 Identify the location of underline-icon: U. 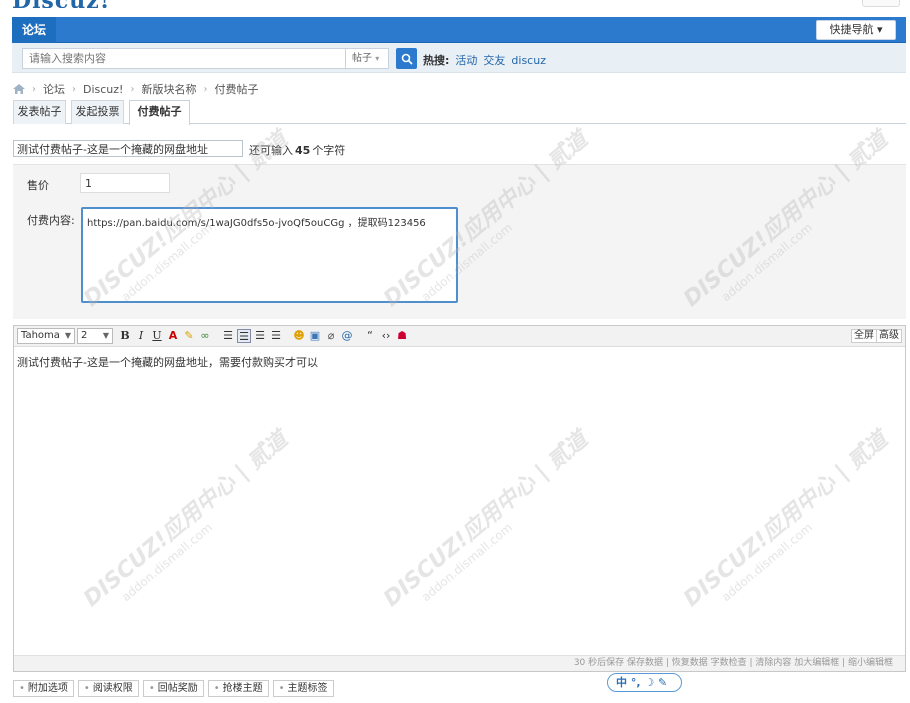
(157, 336).